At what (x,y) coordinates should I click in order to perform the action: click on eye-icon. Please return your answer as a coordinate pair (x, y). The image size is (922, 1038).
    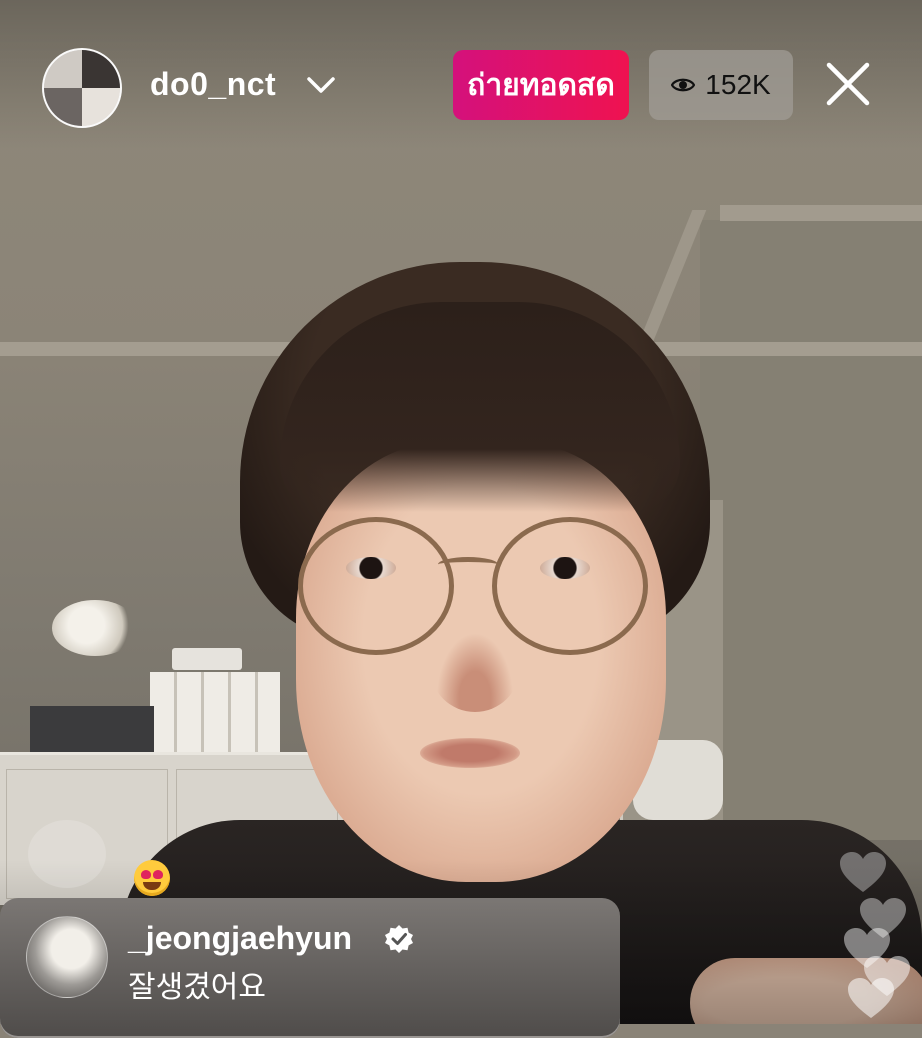
    Looking at the image, I should click on (683, 85).